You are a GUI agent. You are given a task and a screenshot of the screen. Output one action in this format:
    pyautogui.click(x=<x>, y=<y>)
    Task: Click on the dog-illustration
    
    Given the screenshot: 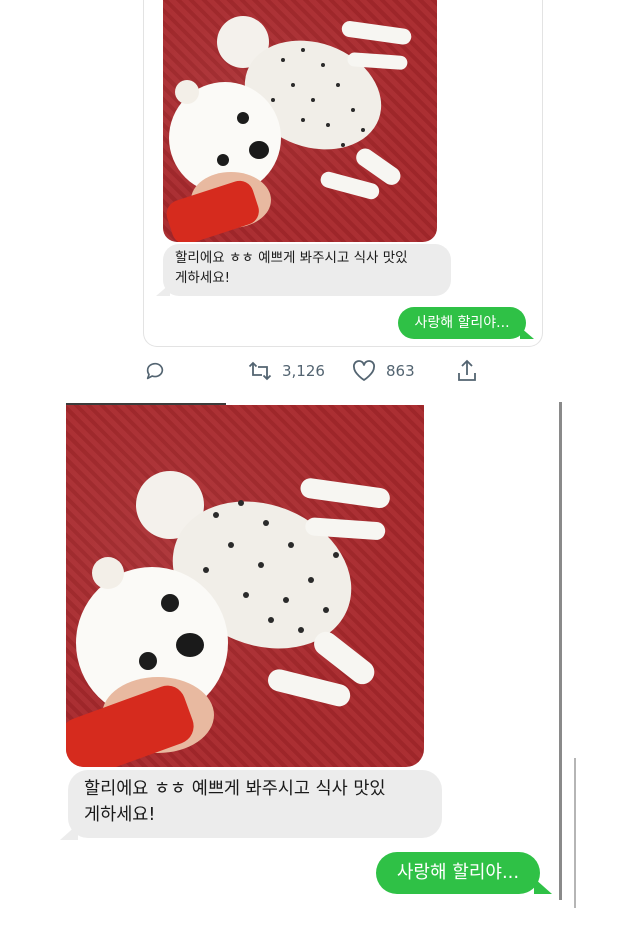 What is the action you would take?
    pyautogui.click(x=289, y=129)
    